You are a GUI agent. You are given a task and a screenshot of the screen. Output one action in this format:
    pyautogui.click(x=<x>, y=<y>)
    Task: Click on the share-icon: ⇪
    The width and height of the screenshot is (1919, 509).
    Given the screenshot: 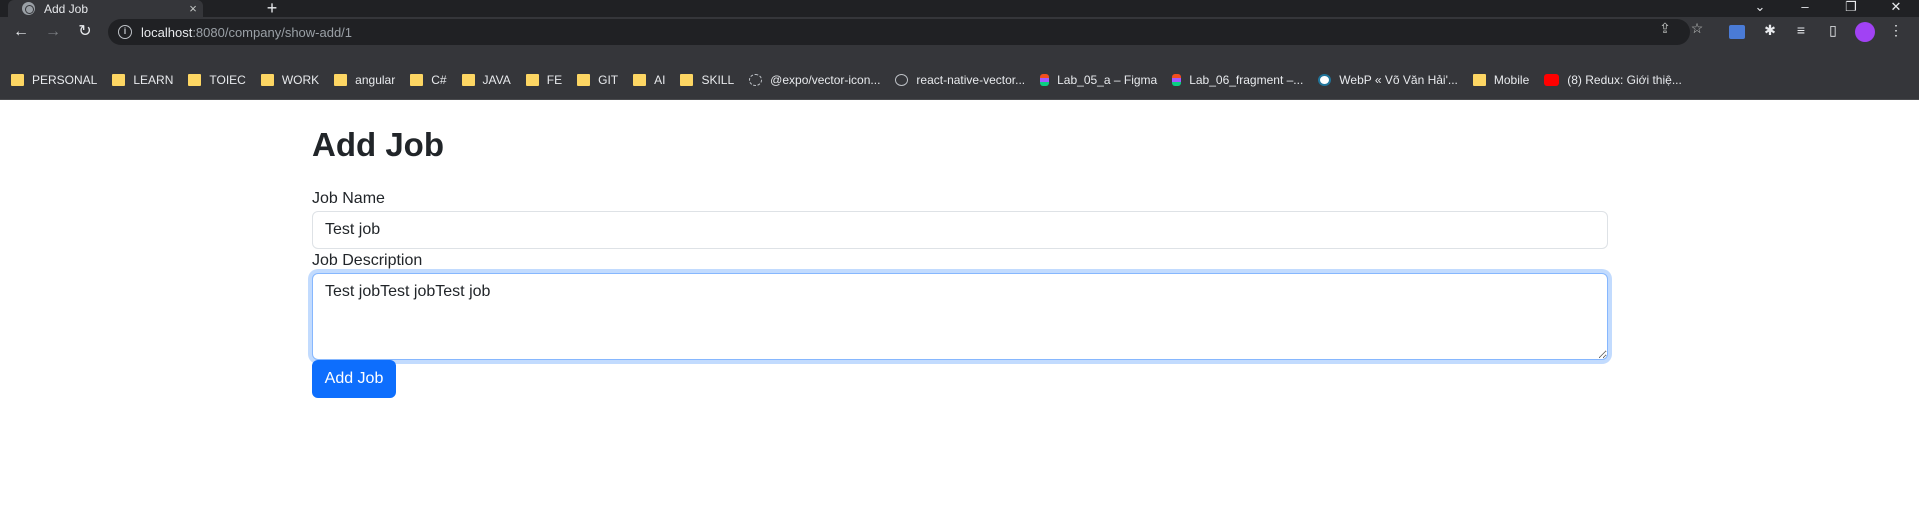 What is the action you would take?
    pyautogui.click(x=1665, y=28)
    